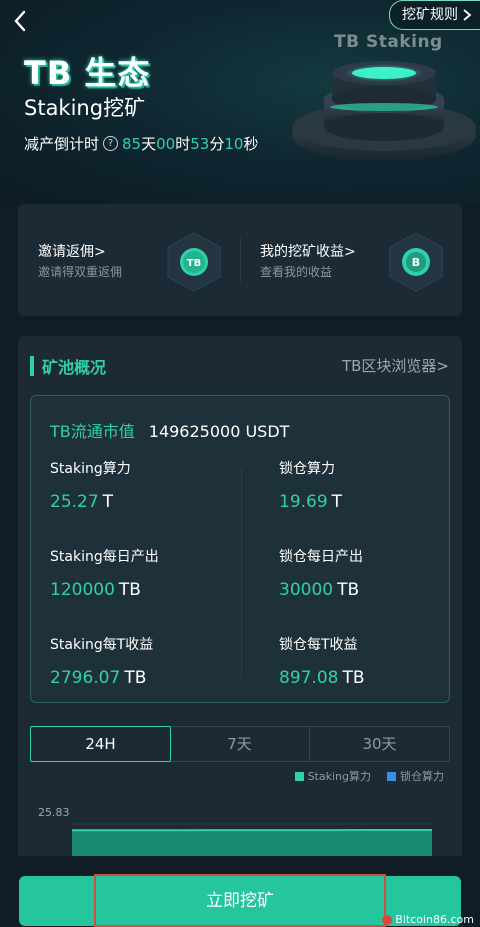  Describe the element at coordinates (74, 367) in the screenshot. I see `pool-title: 矿池概况` at that location.